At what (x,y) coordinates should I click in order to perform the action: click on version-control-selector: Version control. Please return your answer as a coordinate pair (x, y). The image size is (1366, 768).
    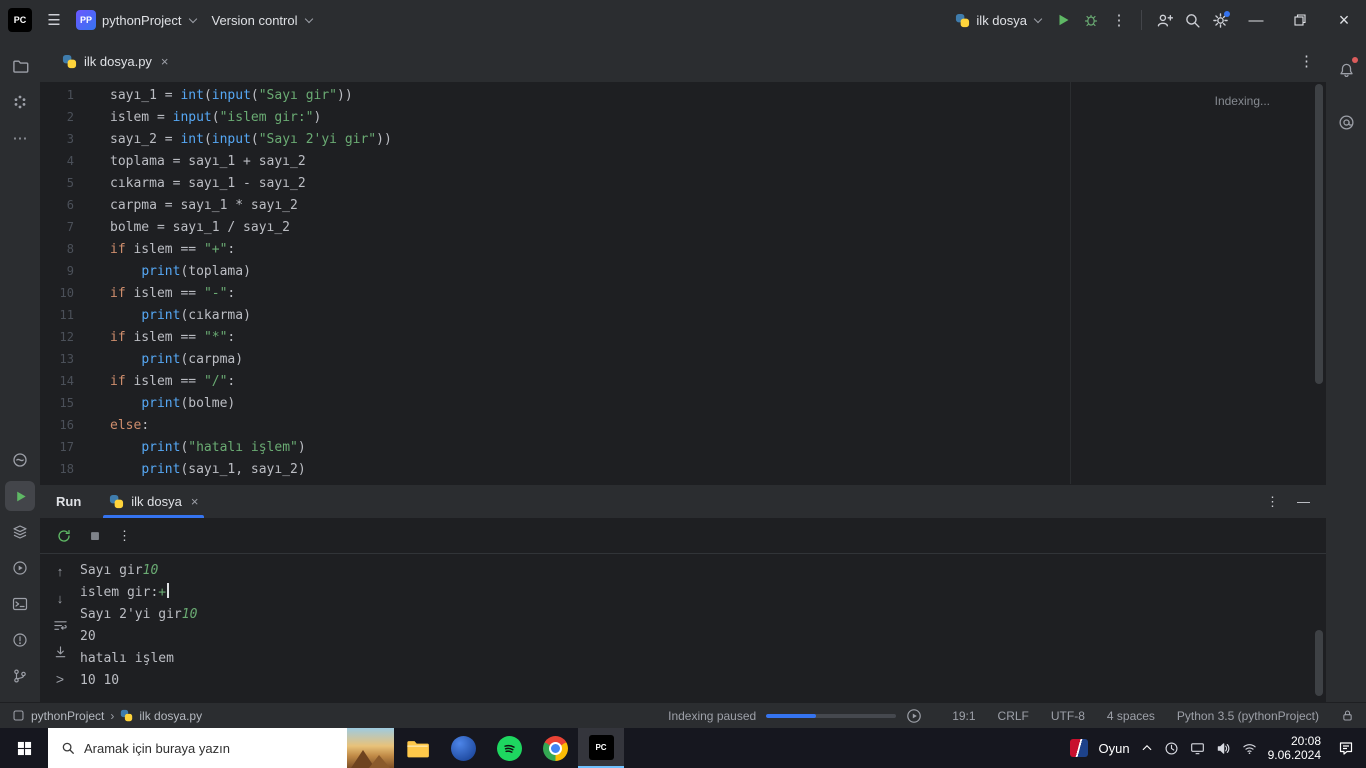
    Looking at the image, I should click on (262, 20).